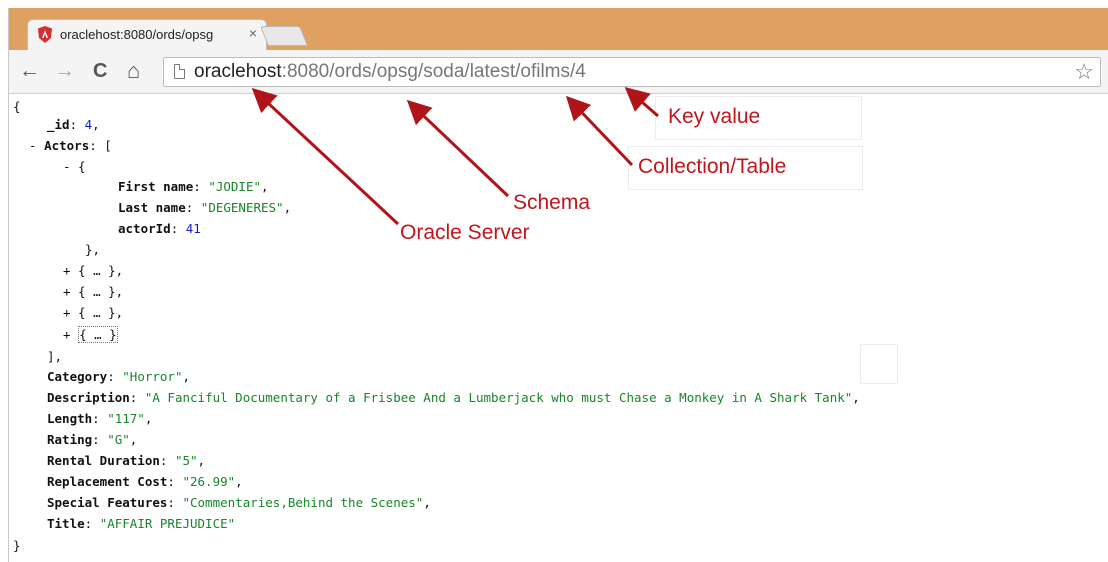 This screenshot has width=1108, height=562. What do you see at coordinates (36, 145) in the screenshot?
I see `json-punct: -` at bounding box center [36, 145].